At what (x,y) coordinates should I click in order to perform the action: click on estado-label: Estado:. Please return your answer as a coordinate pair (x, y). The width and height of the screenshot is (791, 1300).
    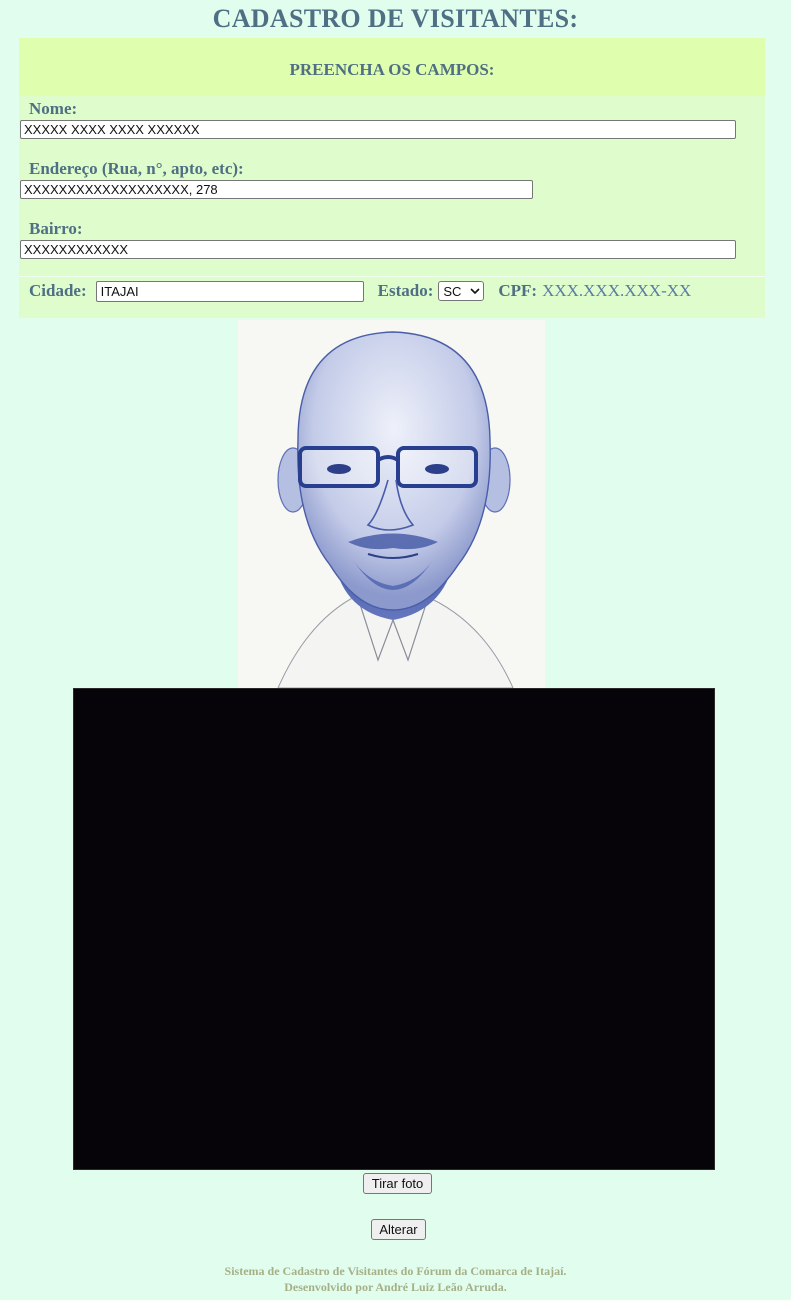
    Looking at the image, I should click on (405, 290).